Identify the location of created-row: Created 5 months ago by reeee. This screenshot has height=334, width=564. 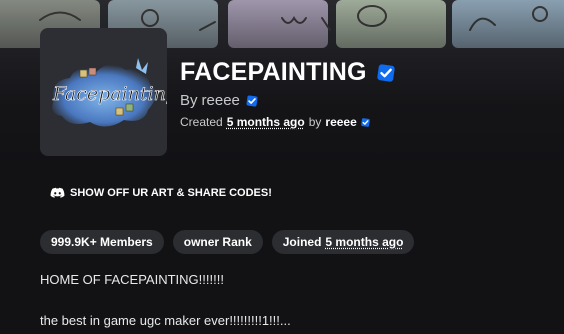
(275, 122).